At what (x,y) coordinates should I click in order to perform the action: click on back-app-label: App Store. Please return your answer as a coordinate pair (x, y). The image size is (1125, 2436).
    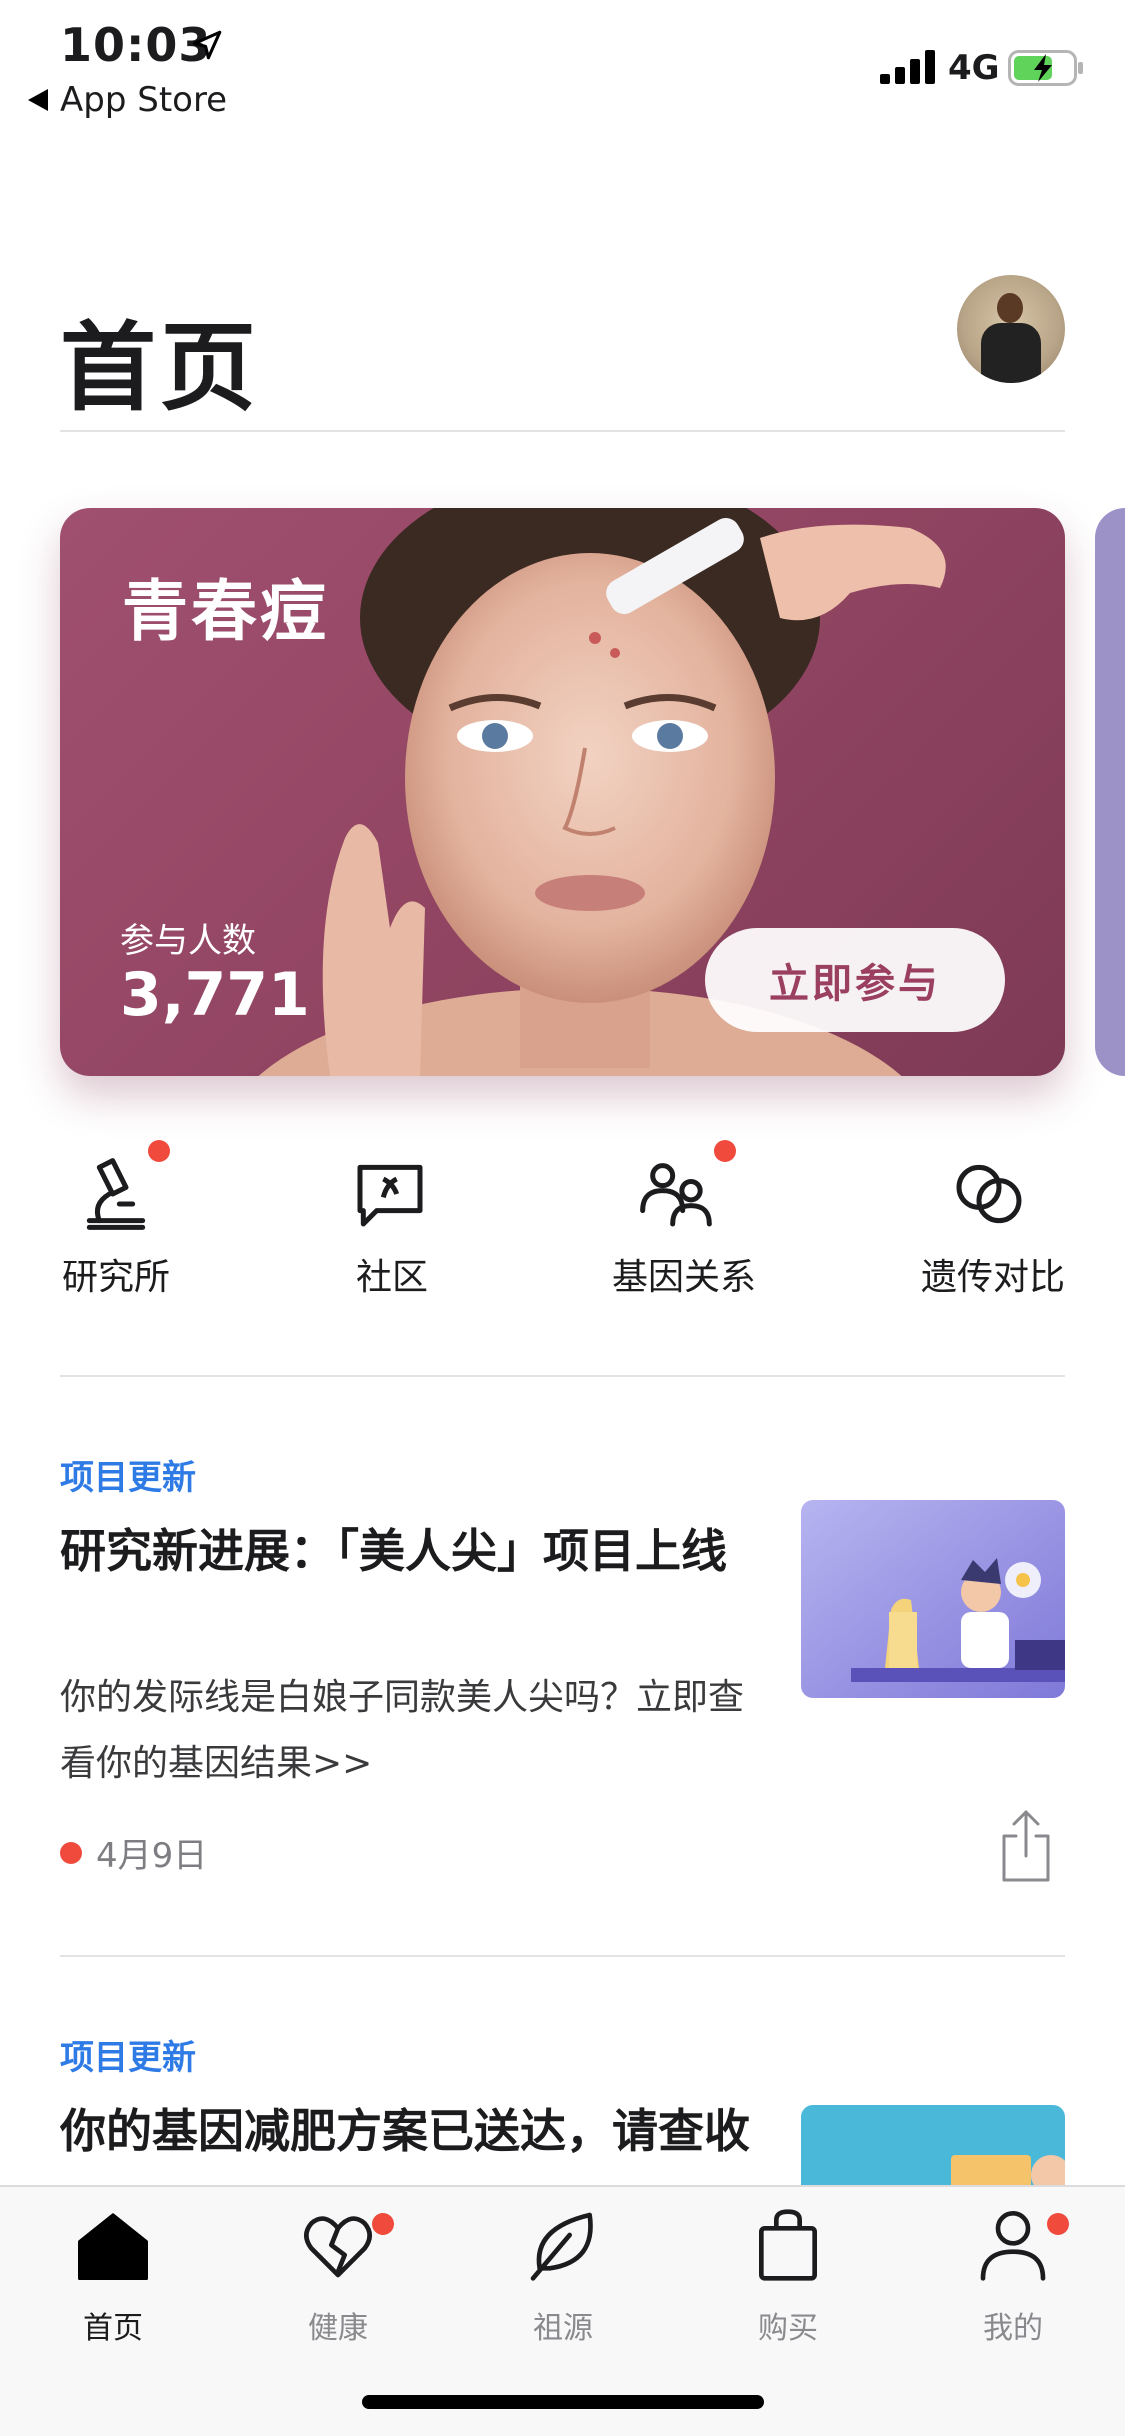
    Looking at the image, I should click on (144, 100).